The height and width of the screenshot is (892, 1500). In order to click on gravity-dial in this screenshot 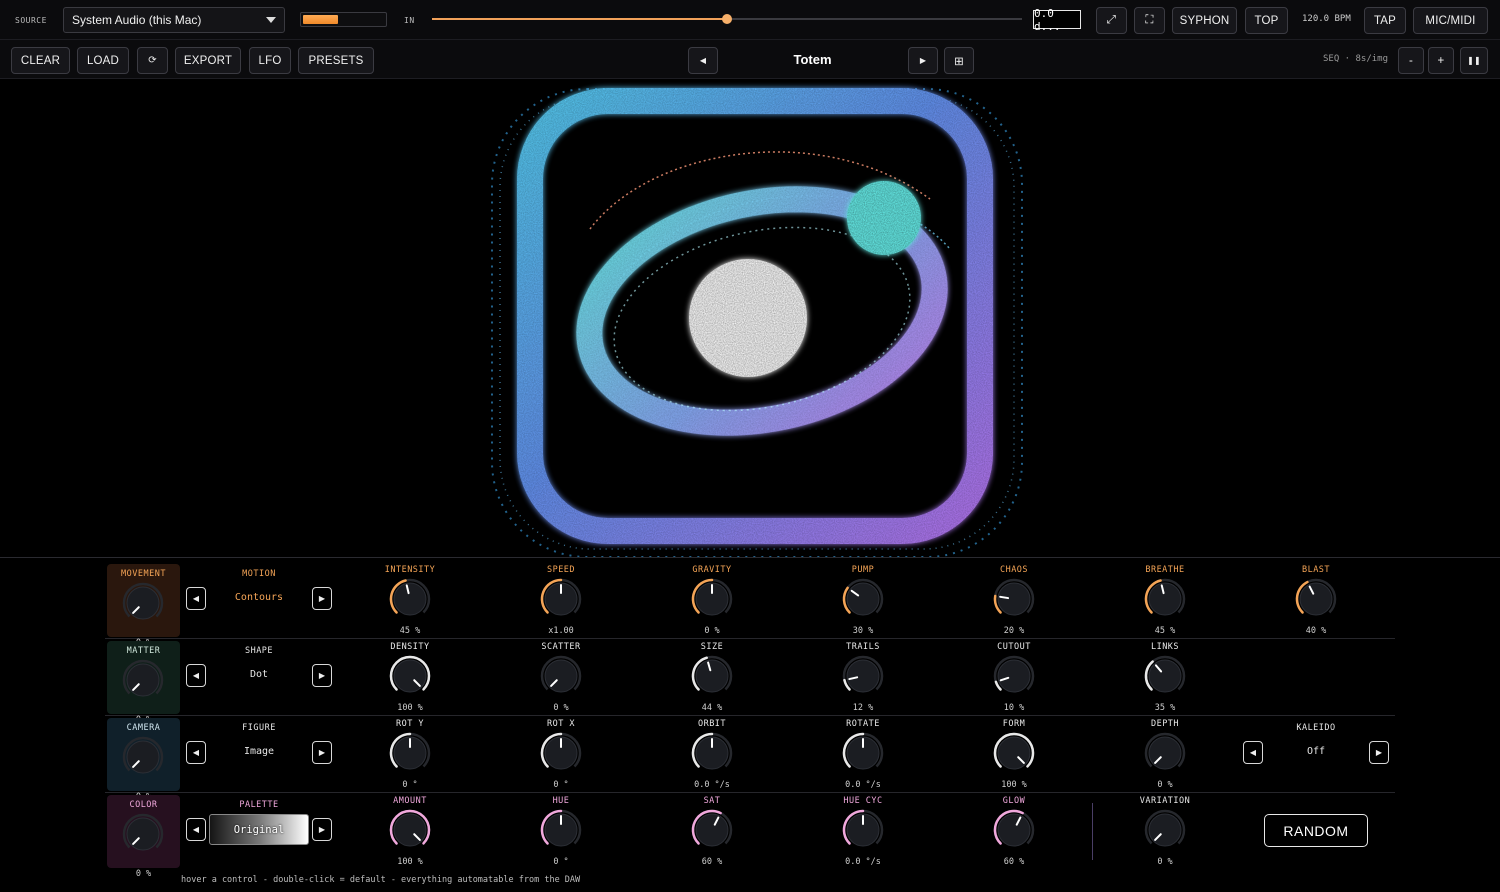, I will do `click(712, 599)`.